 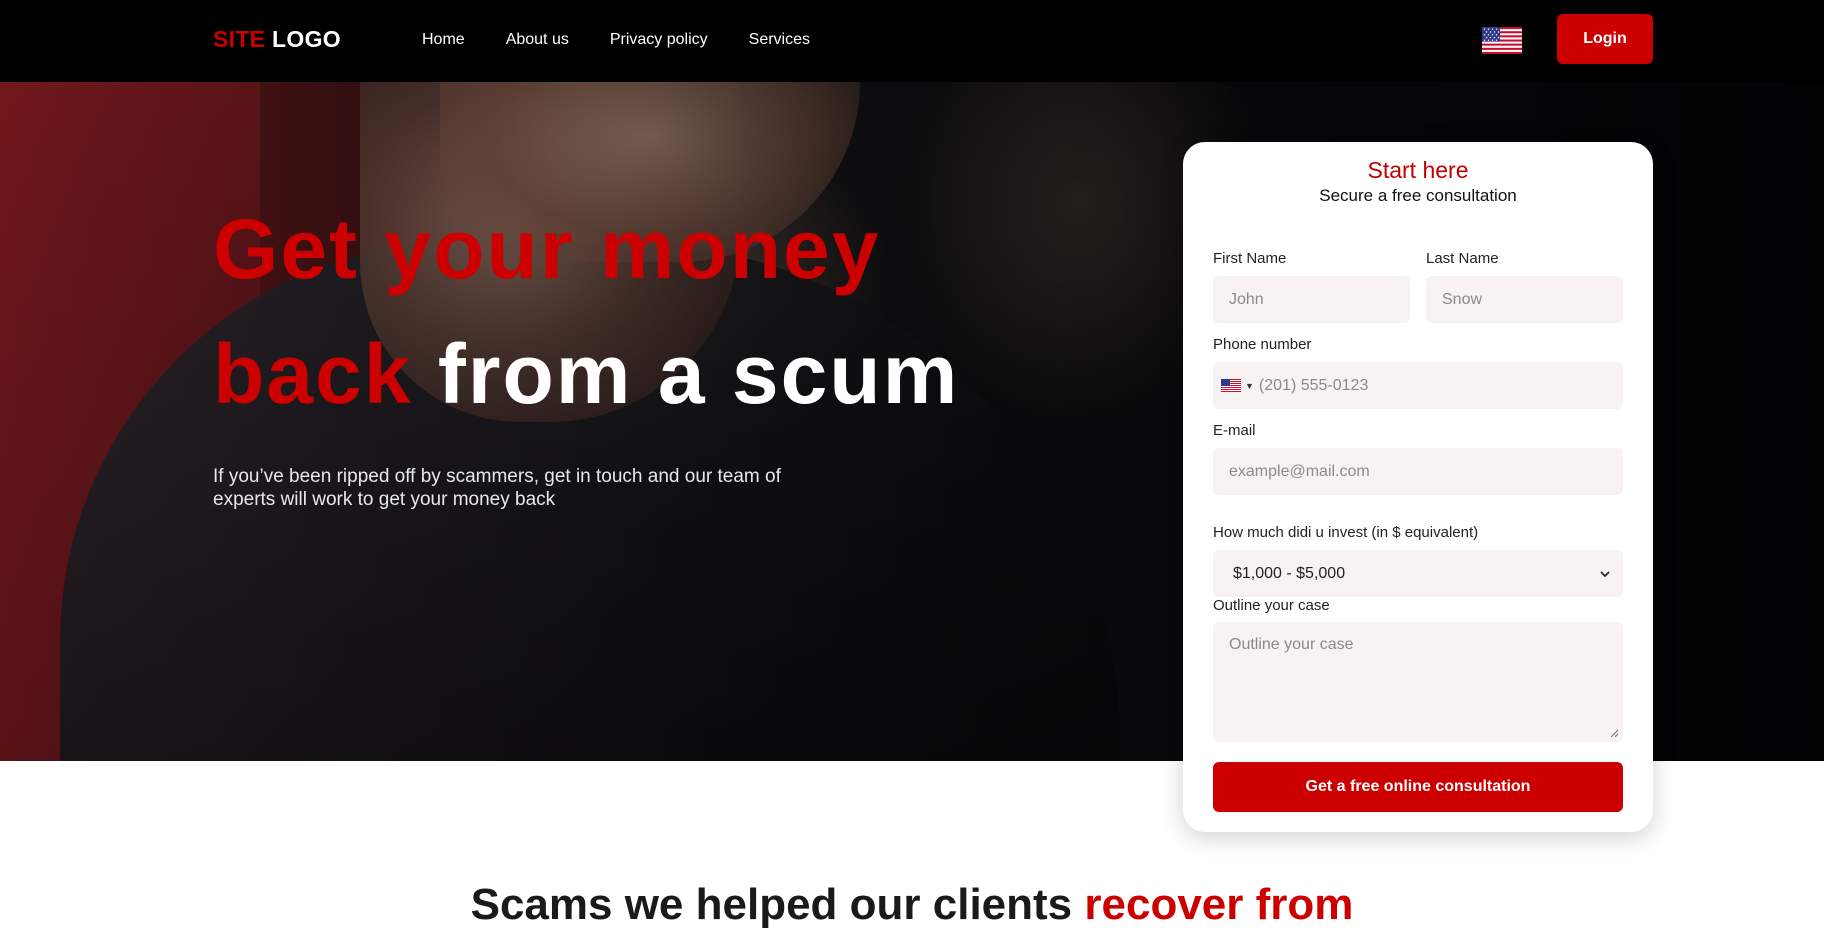 What do you see at coordinates (1219, 904) in the screenshot?
I see `section-title-red: recover from` at bounding box center [1219, 904].